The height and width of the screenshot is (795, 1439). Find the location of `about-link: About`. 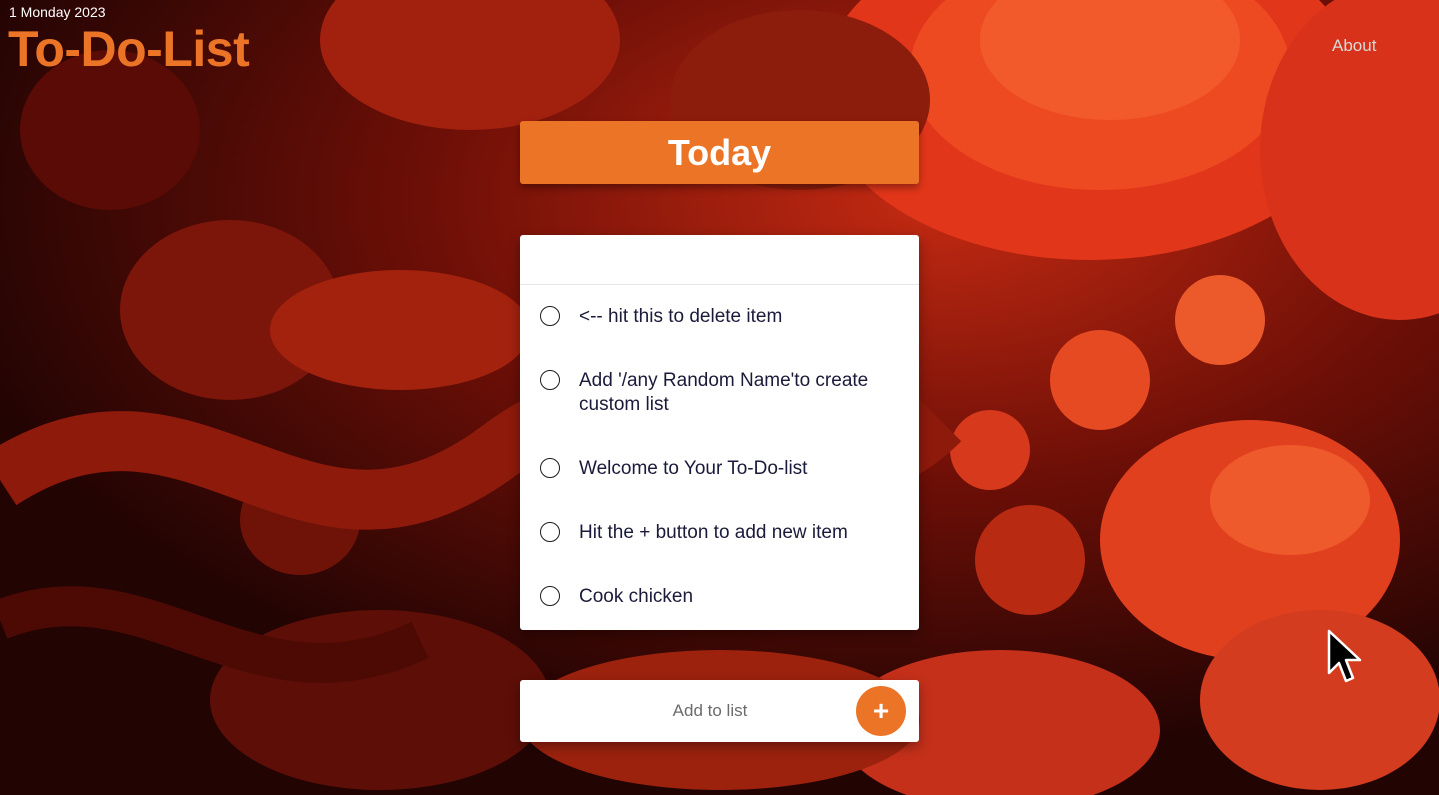

about-link: About is located at coordinates (1354, 46).